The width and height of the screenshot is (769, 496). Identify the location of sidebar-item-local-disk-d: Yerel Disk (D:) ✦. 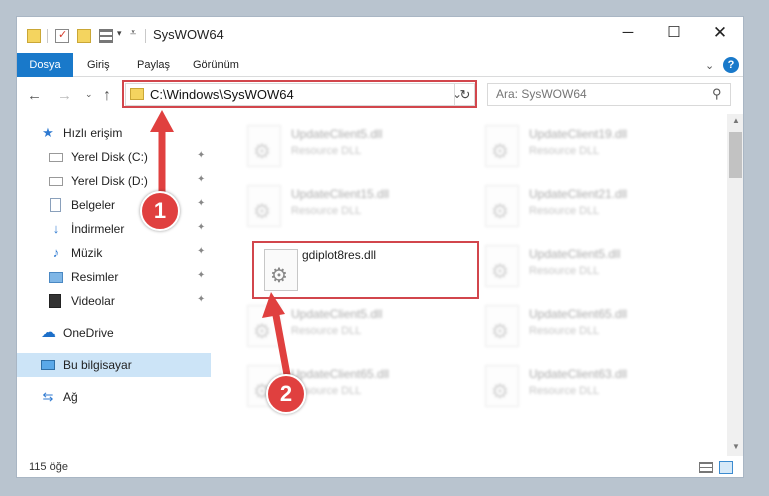
(114, 181).